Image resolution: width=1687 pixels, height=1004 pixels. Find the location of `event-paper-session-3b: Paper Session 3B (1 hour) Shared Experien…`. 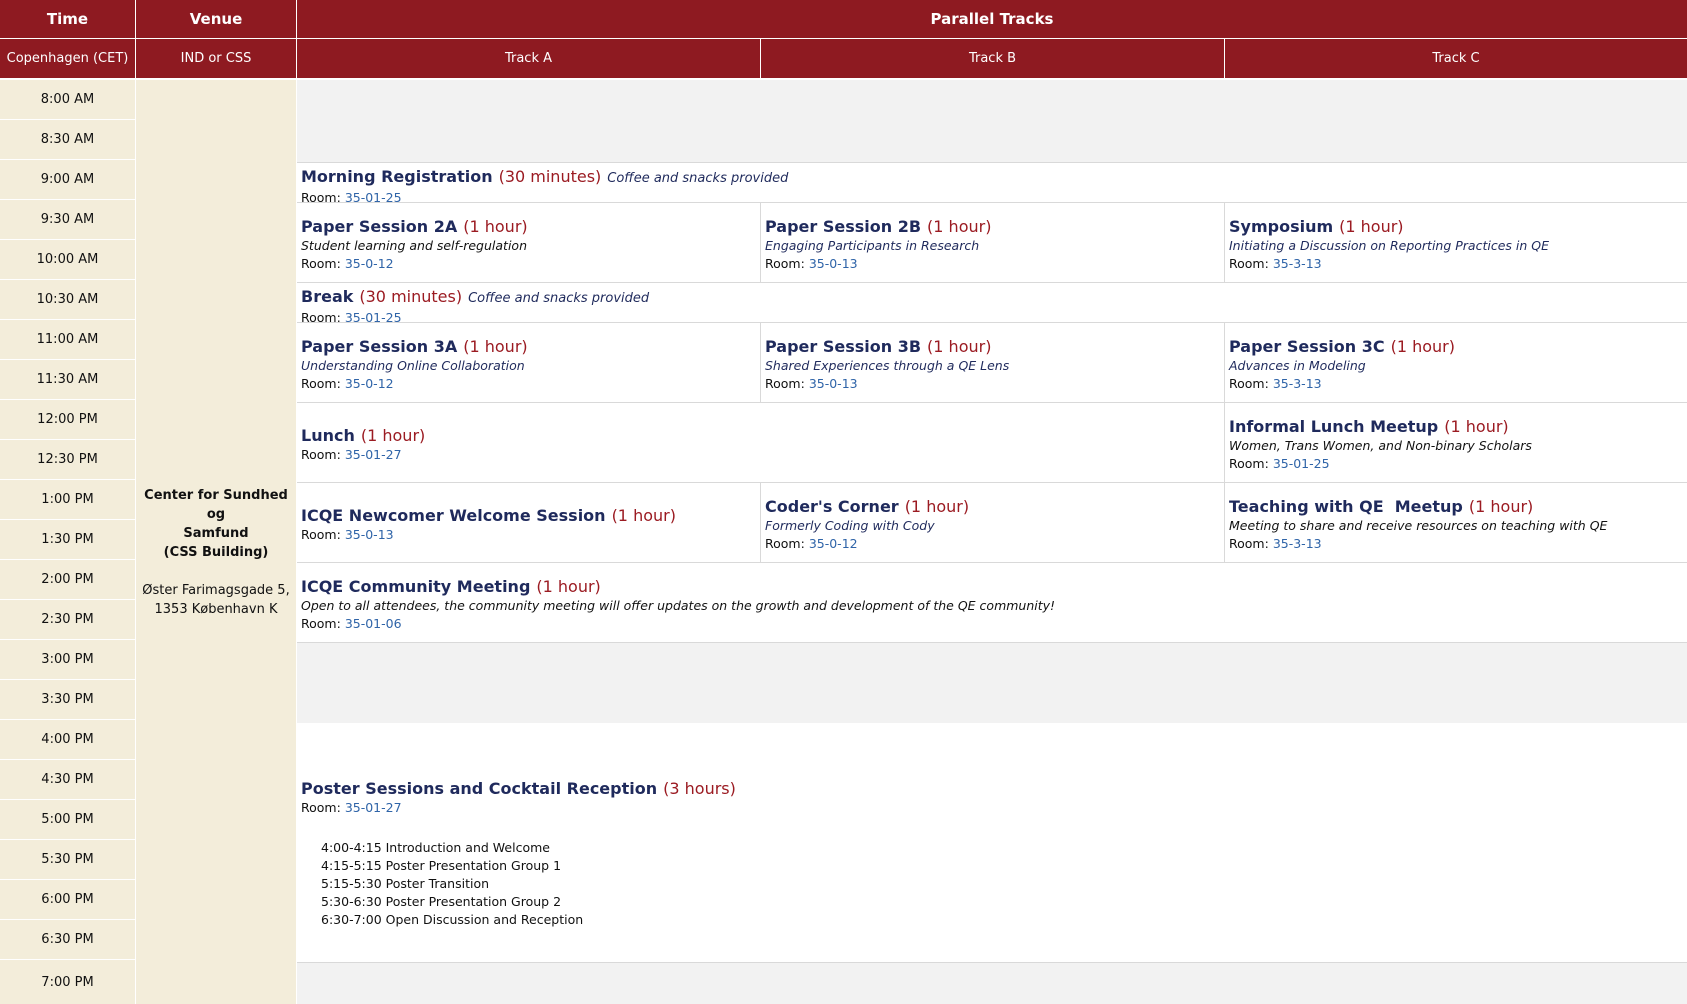

event-paper-session-3b: Paper Session 3B (1 hour) Shared Experien… is located at coordinates (992, 363).